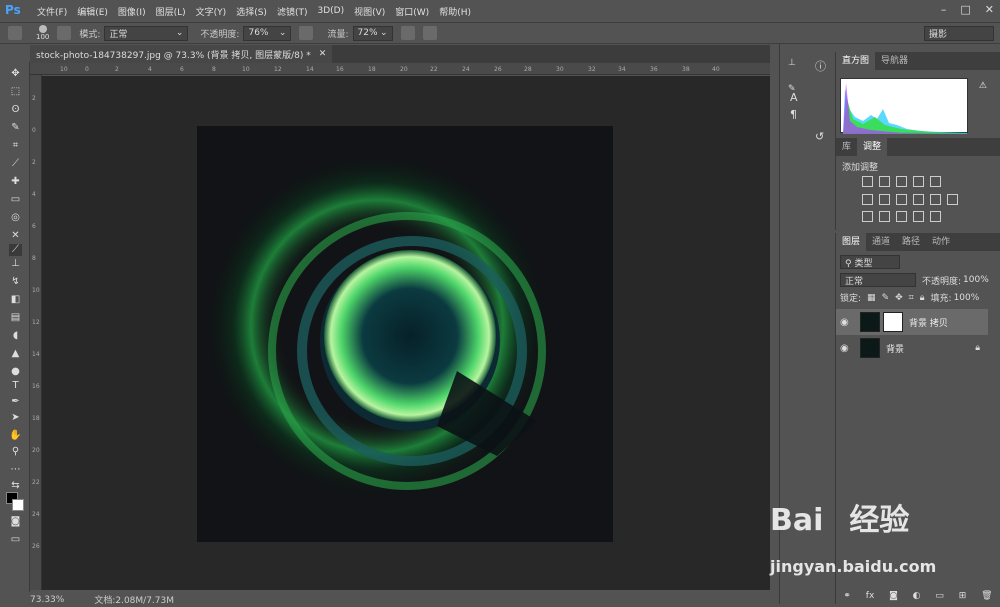 The width and height of the screenshot is (1000, 607). I want to click on menu-layer: 图层(L), so click(171, 11).